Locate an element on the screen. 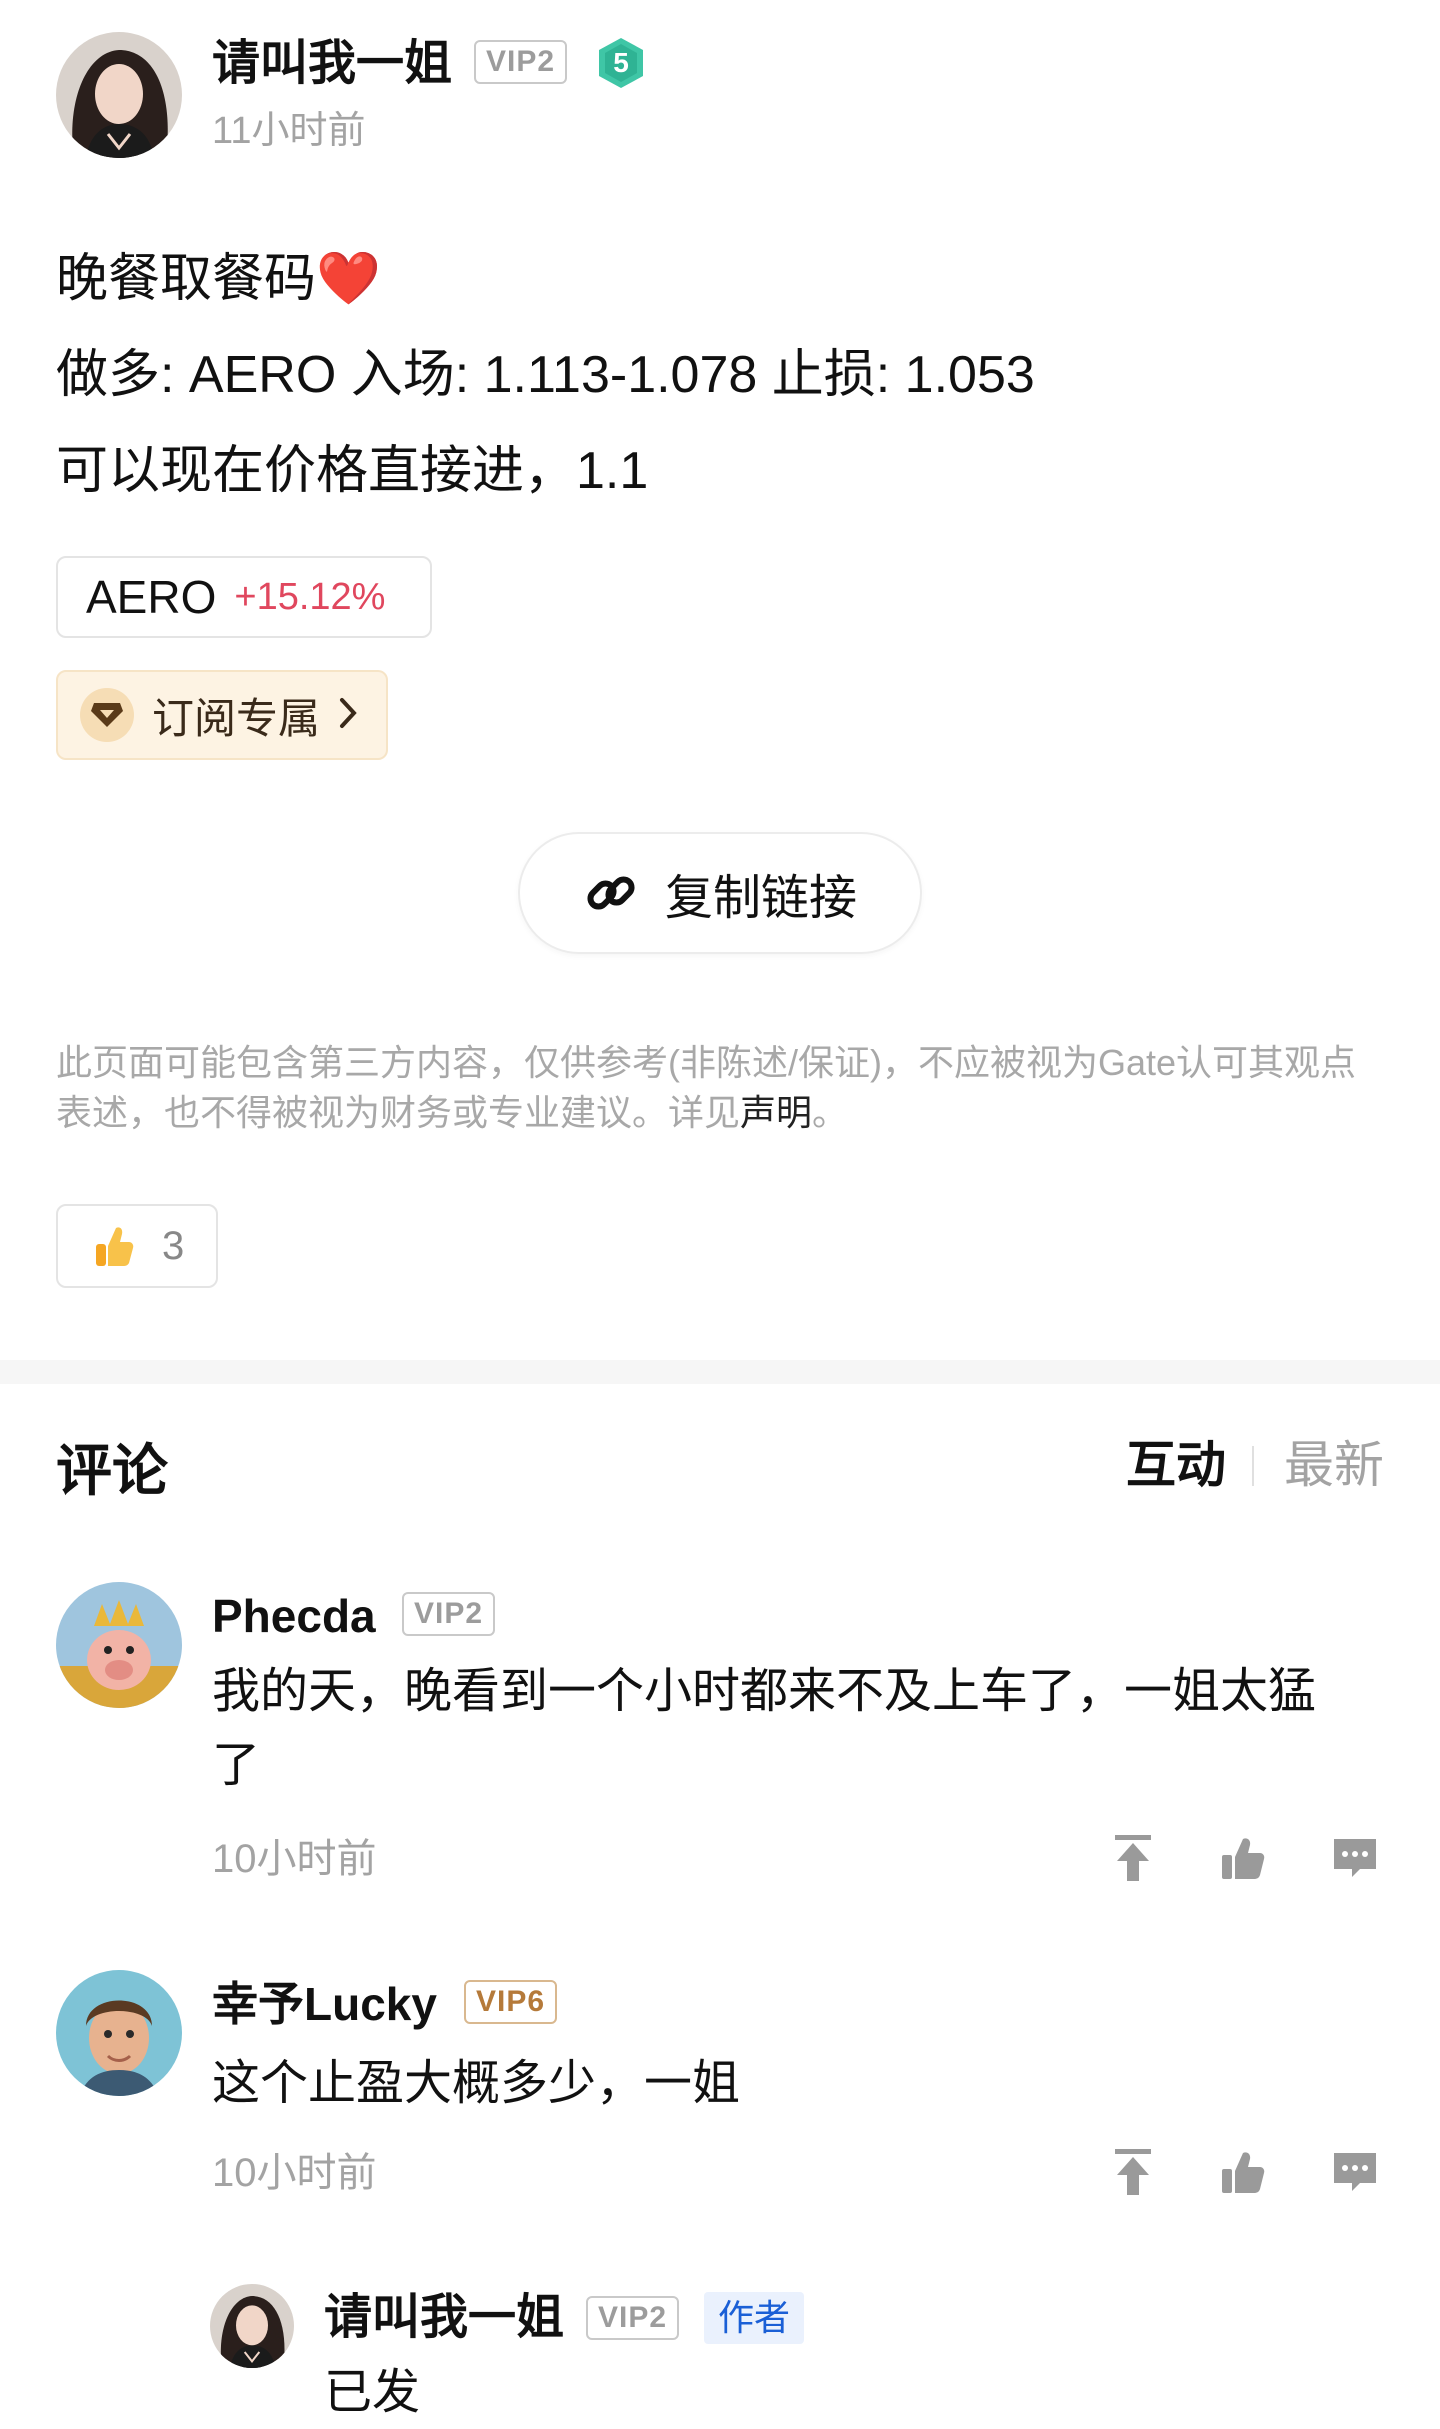 This screenshot has height=2429, width=1440. ticker-change: +15.12% is located at coordinates (310, 596).